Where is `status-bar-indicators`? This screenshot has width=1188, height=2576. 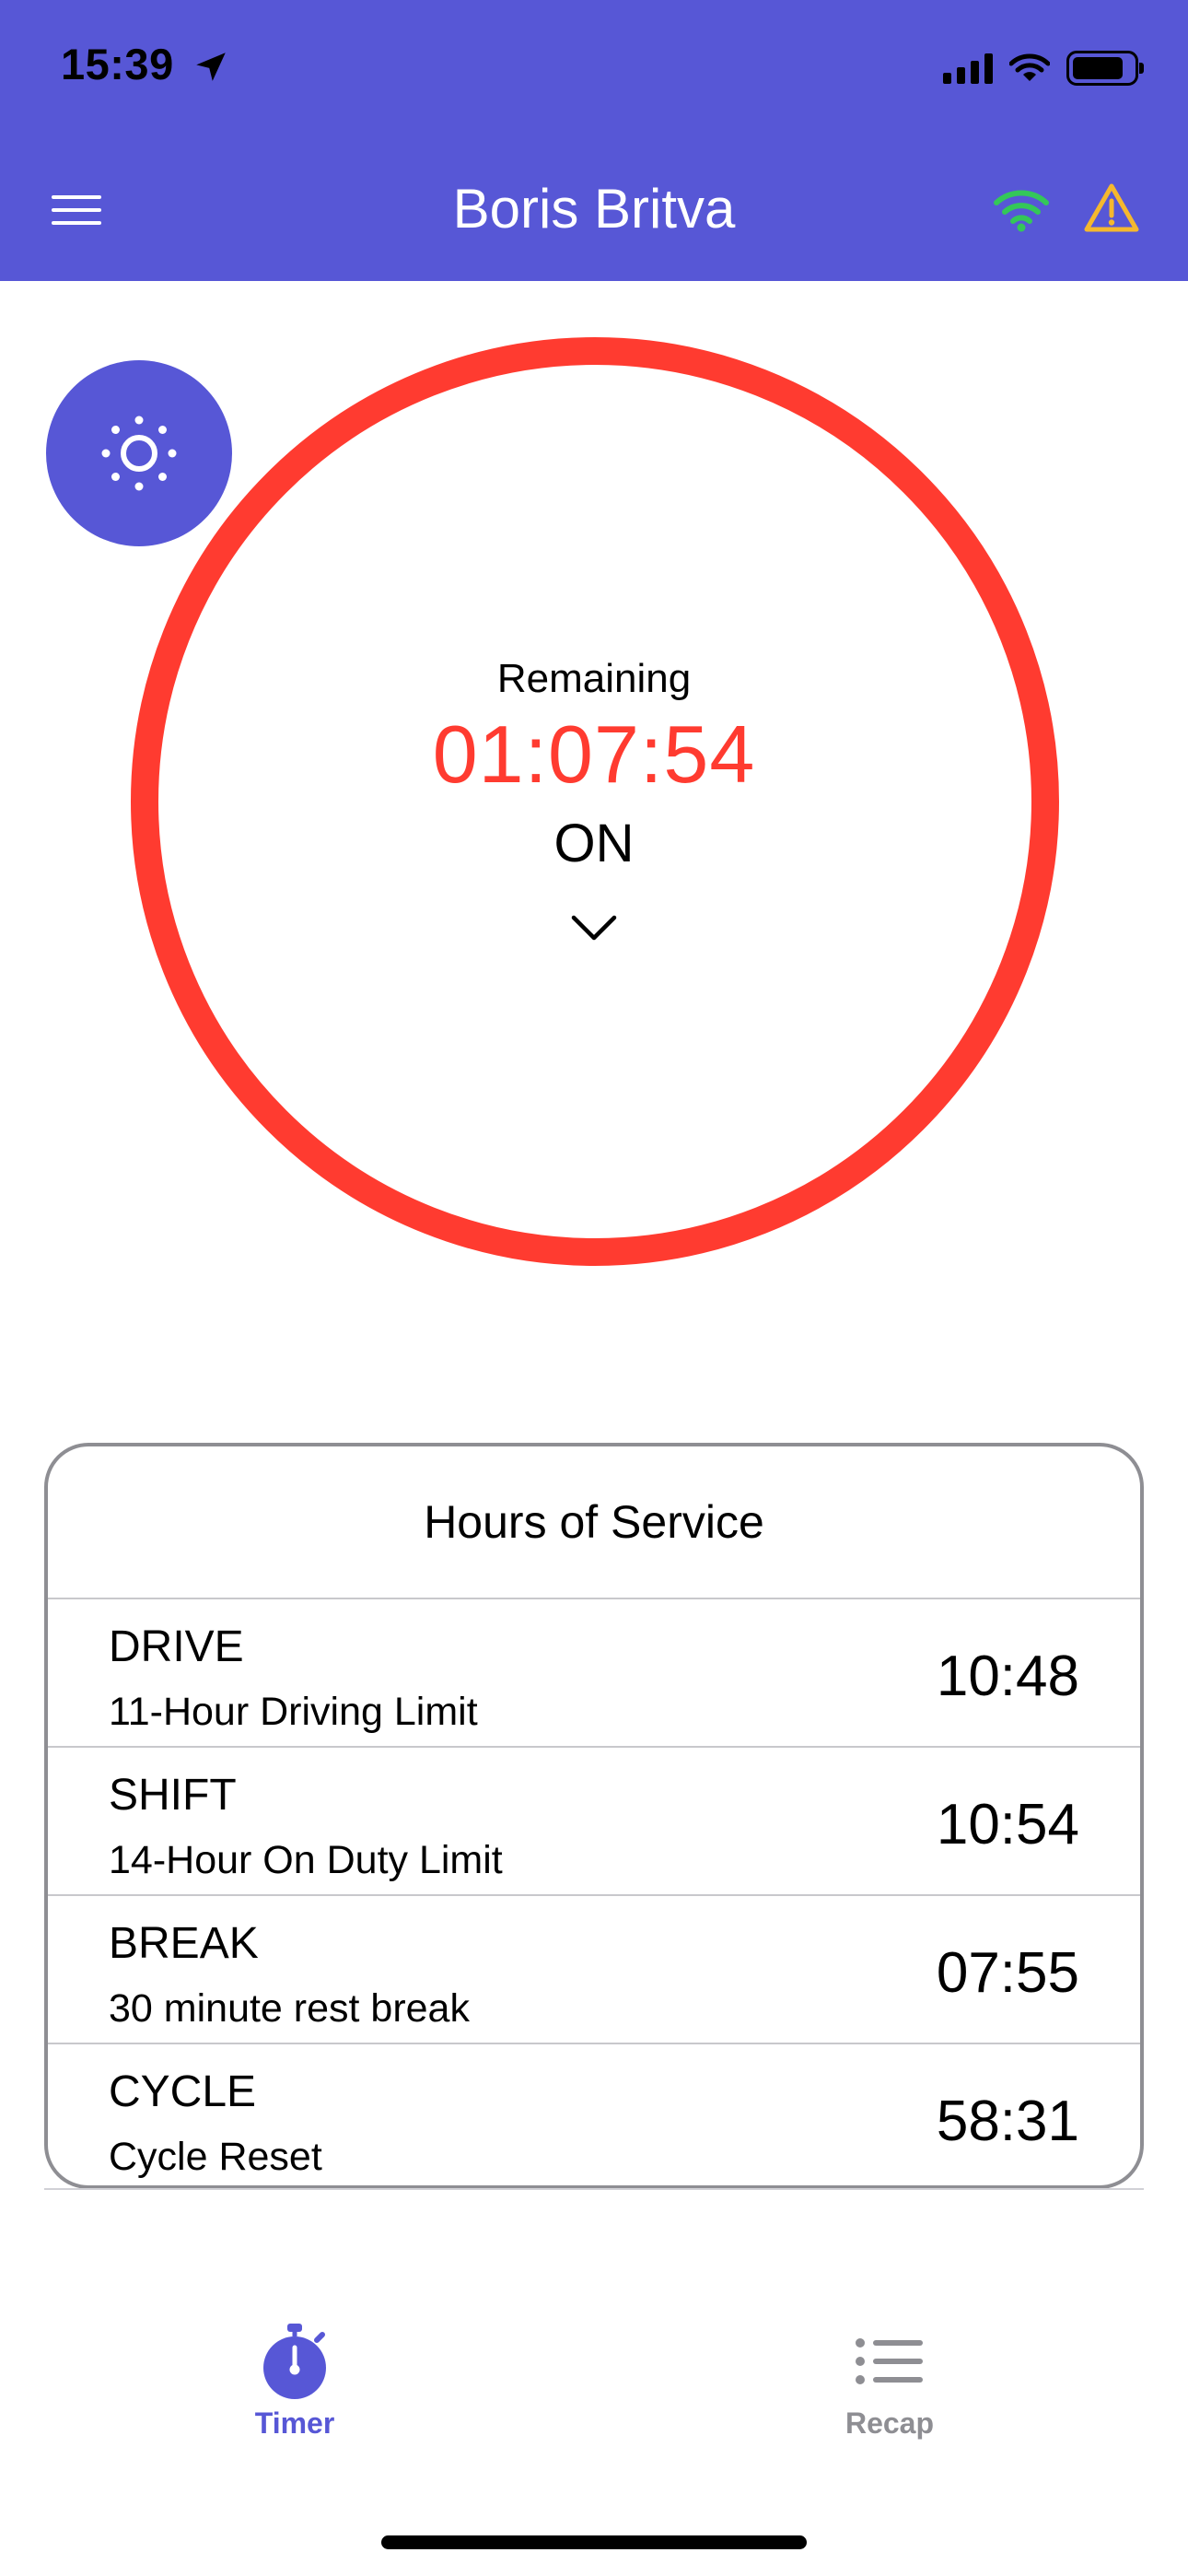
status-bar-indicators is located at coordinates (1043, 68).